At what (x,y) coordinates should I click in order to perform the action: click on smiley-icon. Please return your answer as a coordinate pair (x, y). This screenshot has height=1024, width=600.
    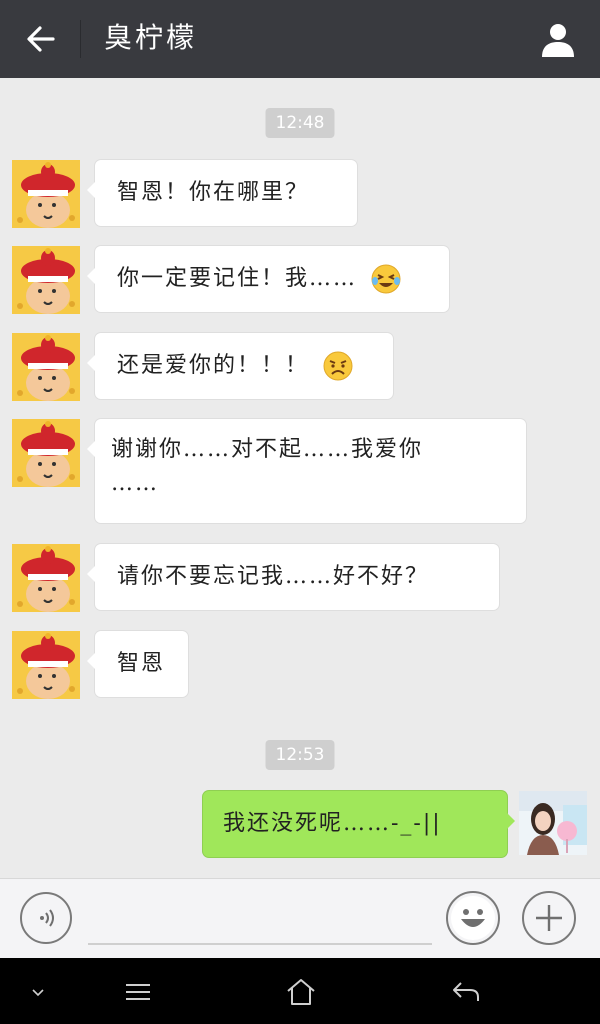
    Looking at the image, I should click on (473, 918).